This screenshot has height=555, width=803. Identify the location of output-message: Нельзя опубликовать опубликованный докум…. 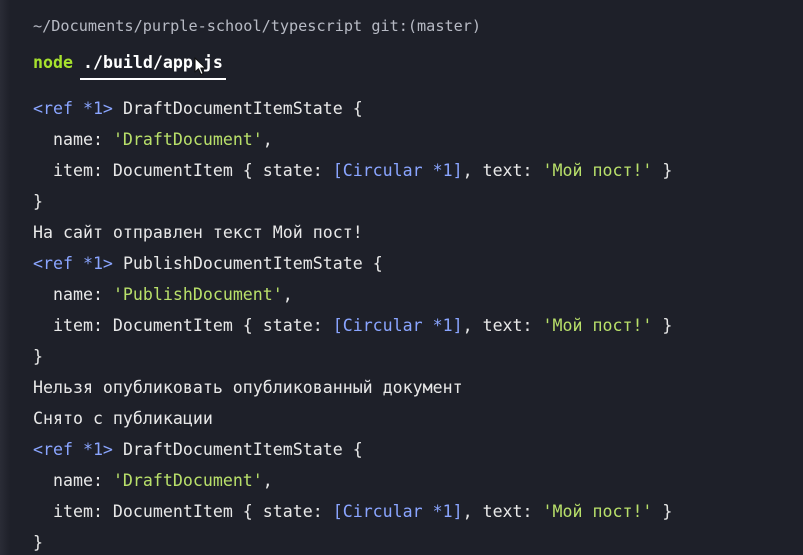
(248, 387).